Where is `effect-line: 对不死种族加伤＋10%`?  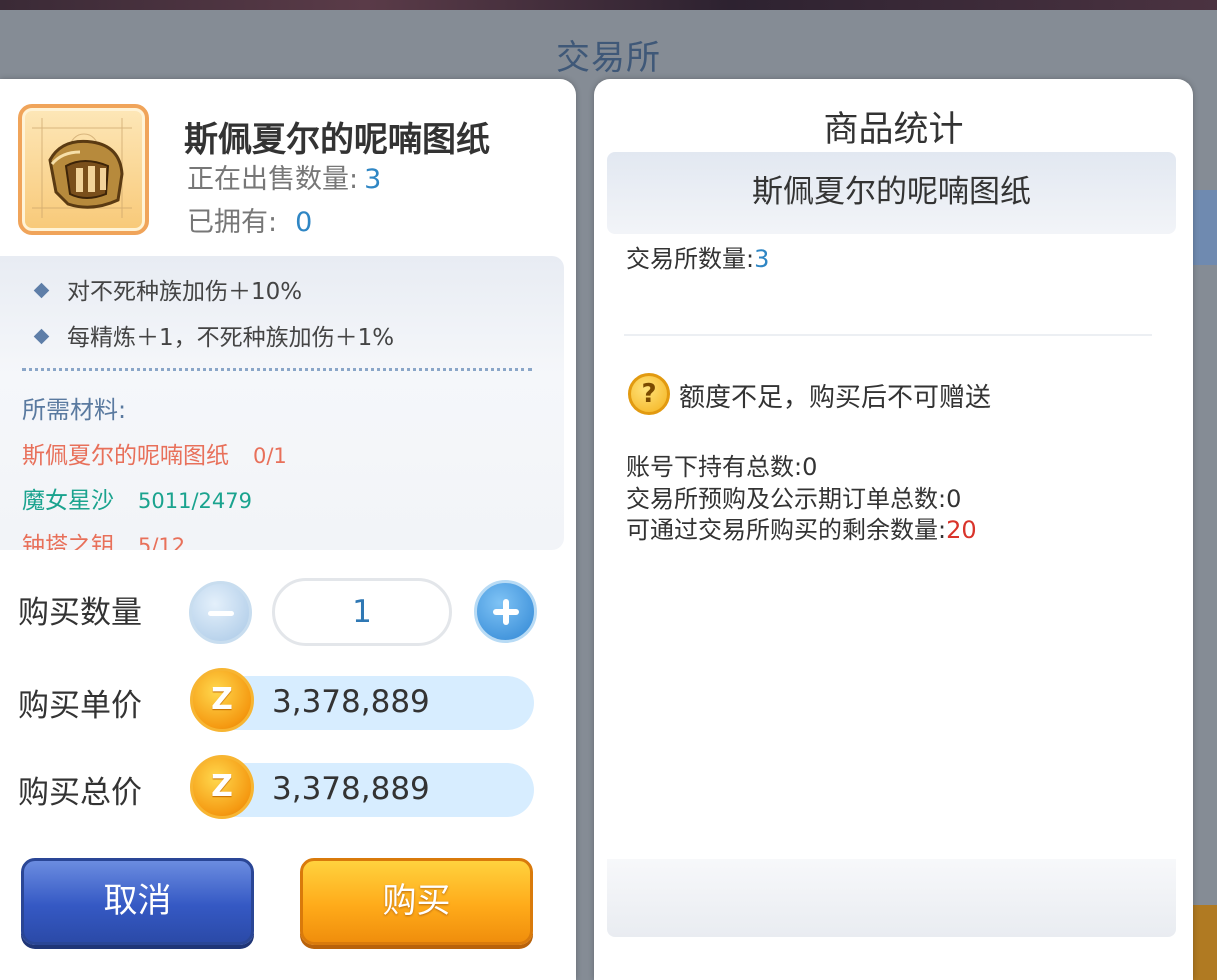 effect-line: 对不死种族加伤＋10% is located at coordinates (168, 289).